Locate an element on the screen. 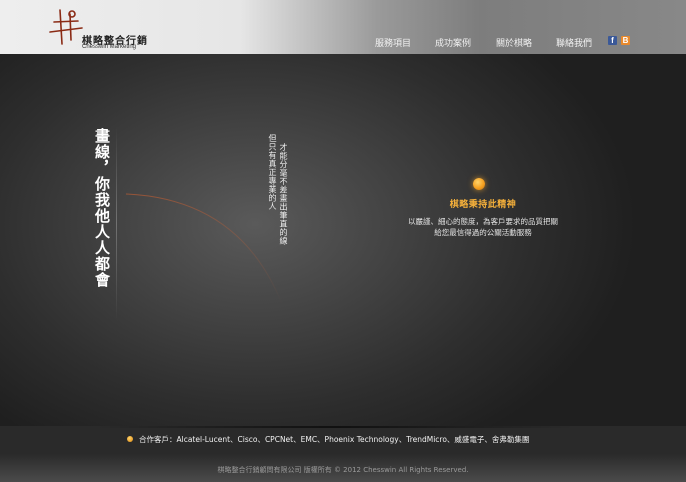 This screenshot has width=686, height=482. partners-divider is located at coordinates (335, 427).